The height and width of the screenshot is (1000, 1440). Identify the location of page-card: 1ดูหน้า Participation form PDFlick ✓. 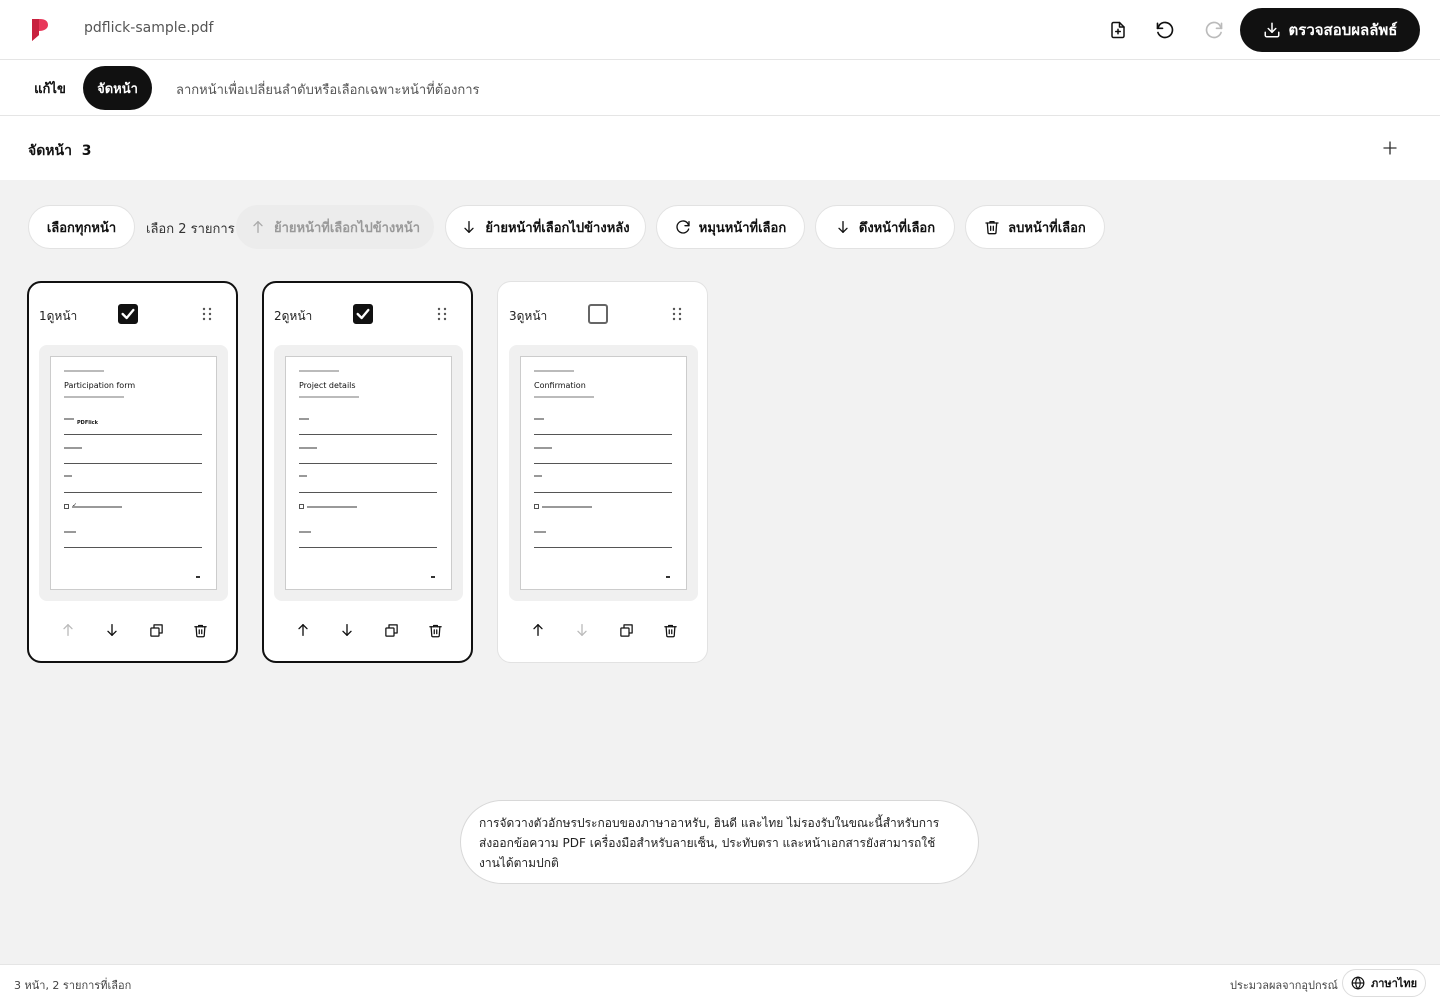
(132, 472).